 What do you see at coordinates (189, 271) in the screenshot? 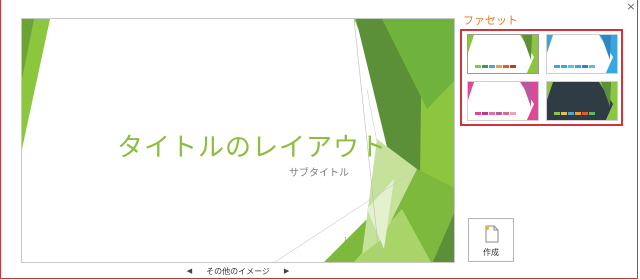
I see `previous-arrow-icon: ◀` at bounding box center [189, 271].